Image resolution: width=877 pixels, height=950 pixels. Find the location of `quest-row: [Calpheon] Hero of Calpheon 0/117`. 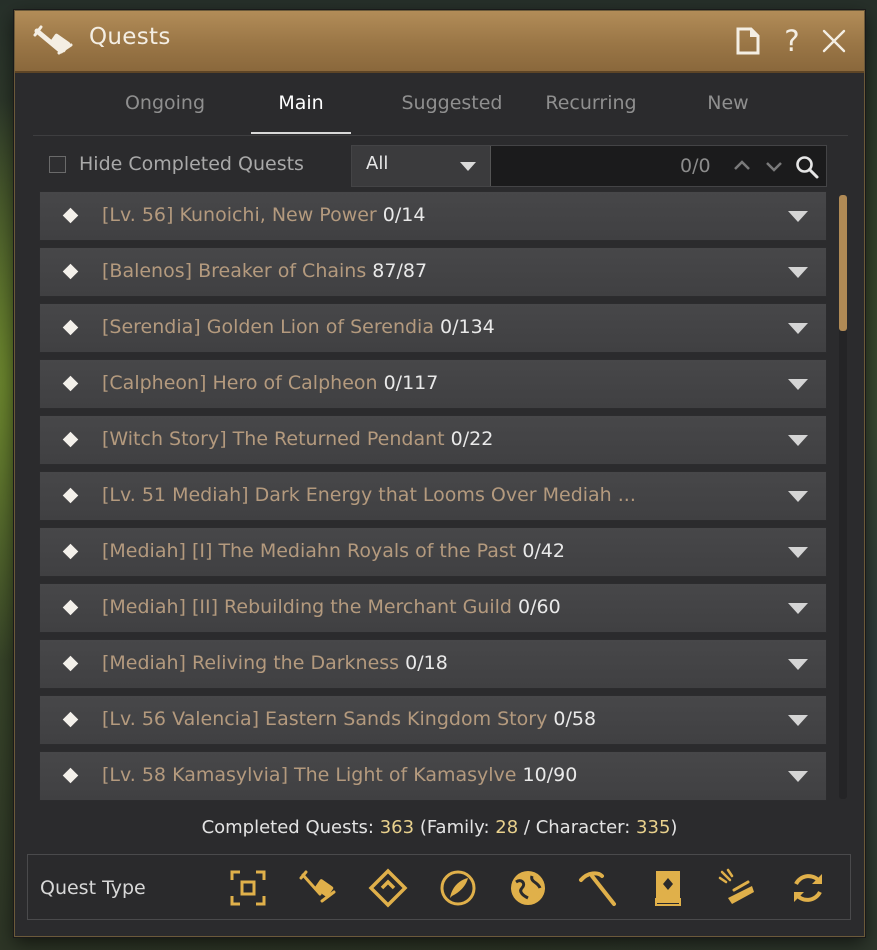

quest-row: [Calpheon] Hero of Calpheon 0/117 is located at coordinates (433, 384).